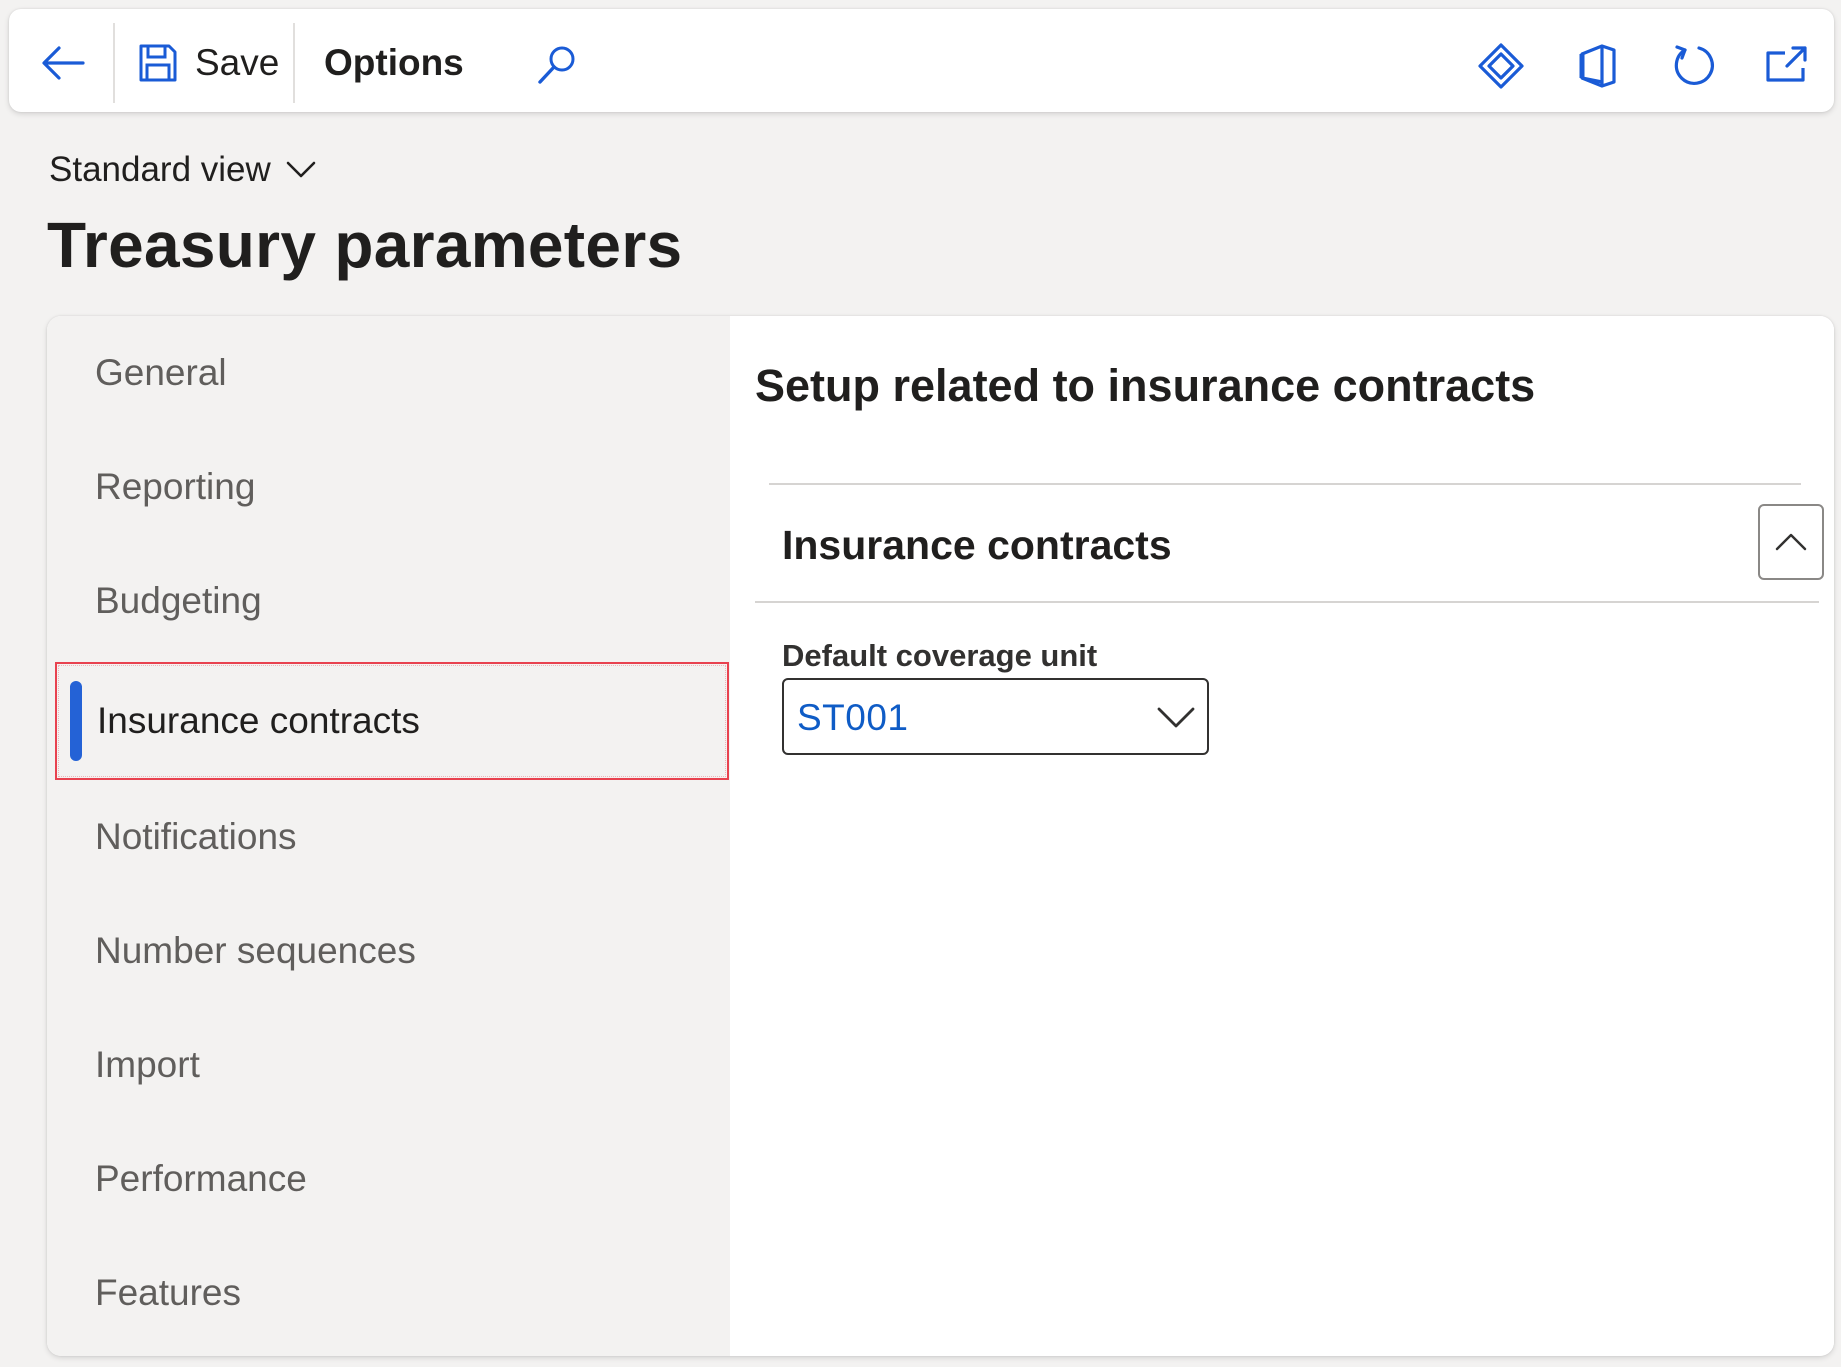 The width and height of the screenshot is (1841, 1367). I want to click on save-button: Save, so click(208, 63).